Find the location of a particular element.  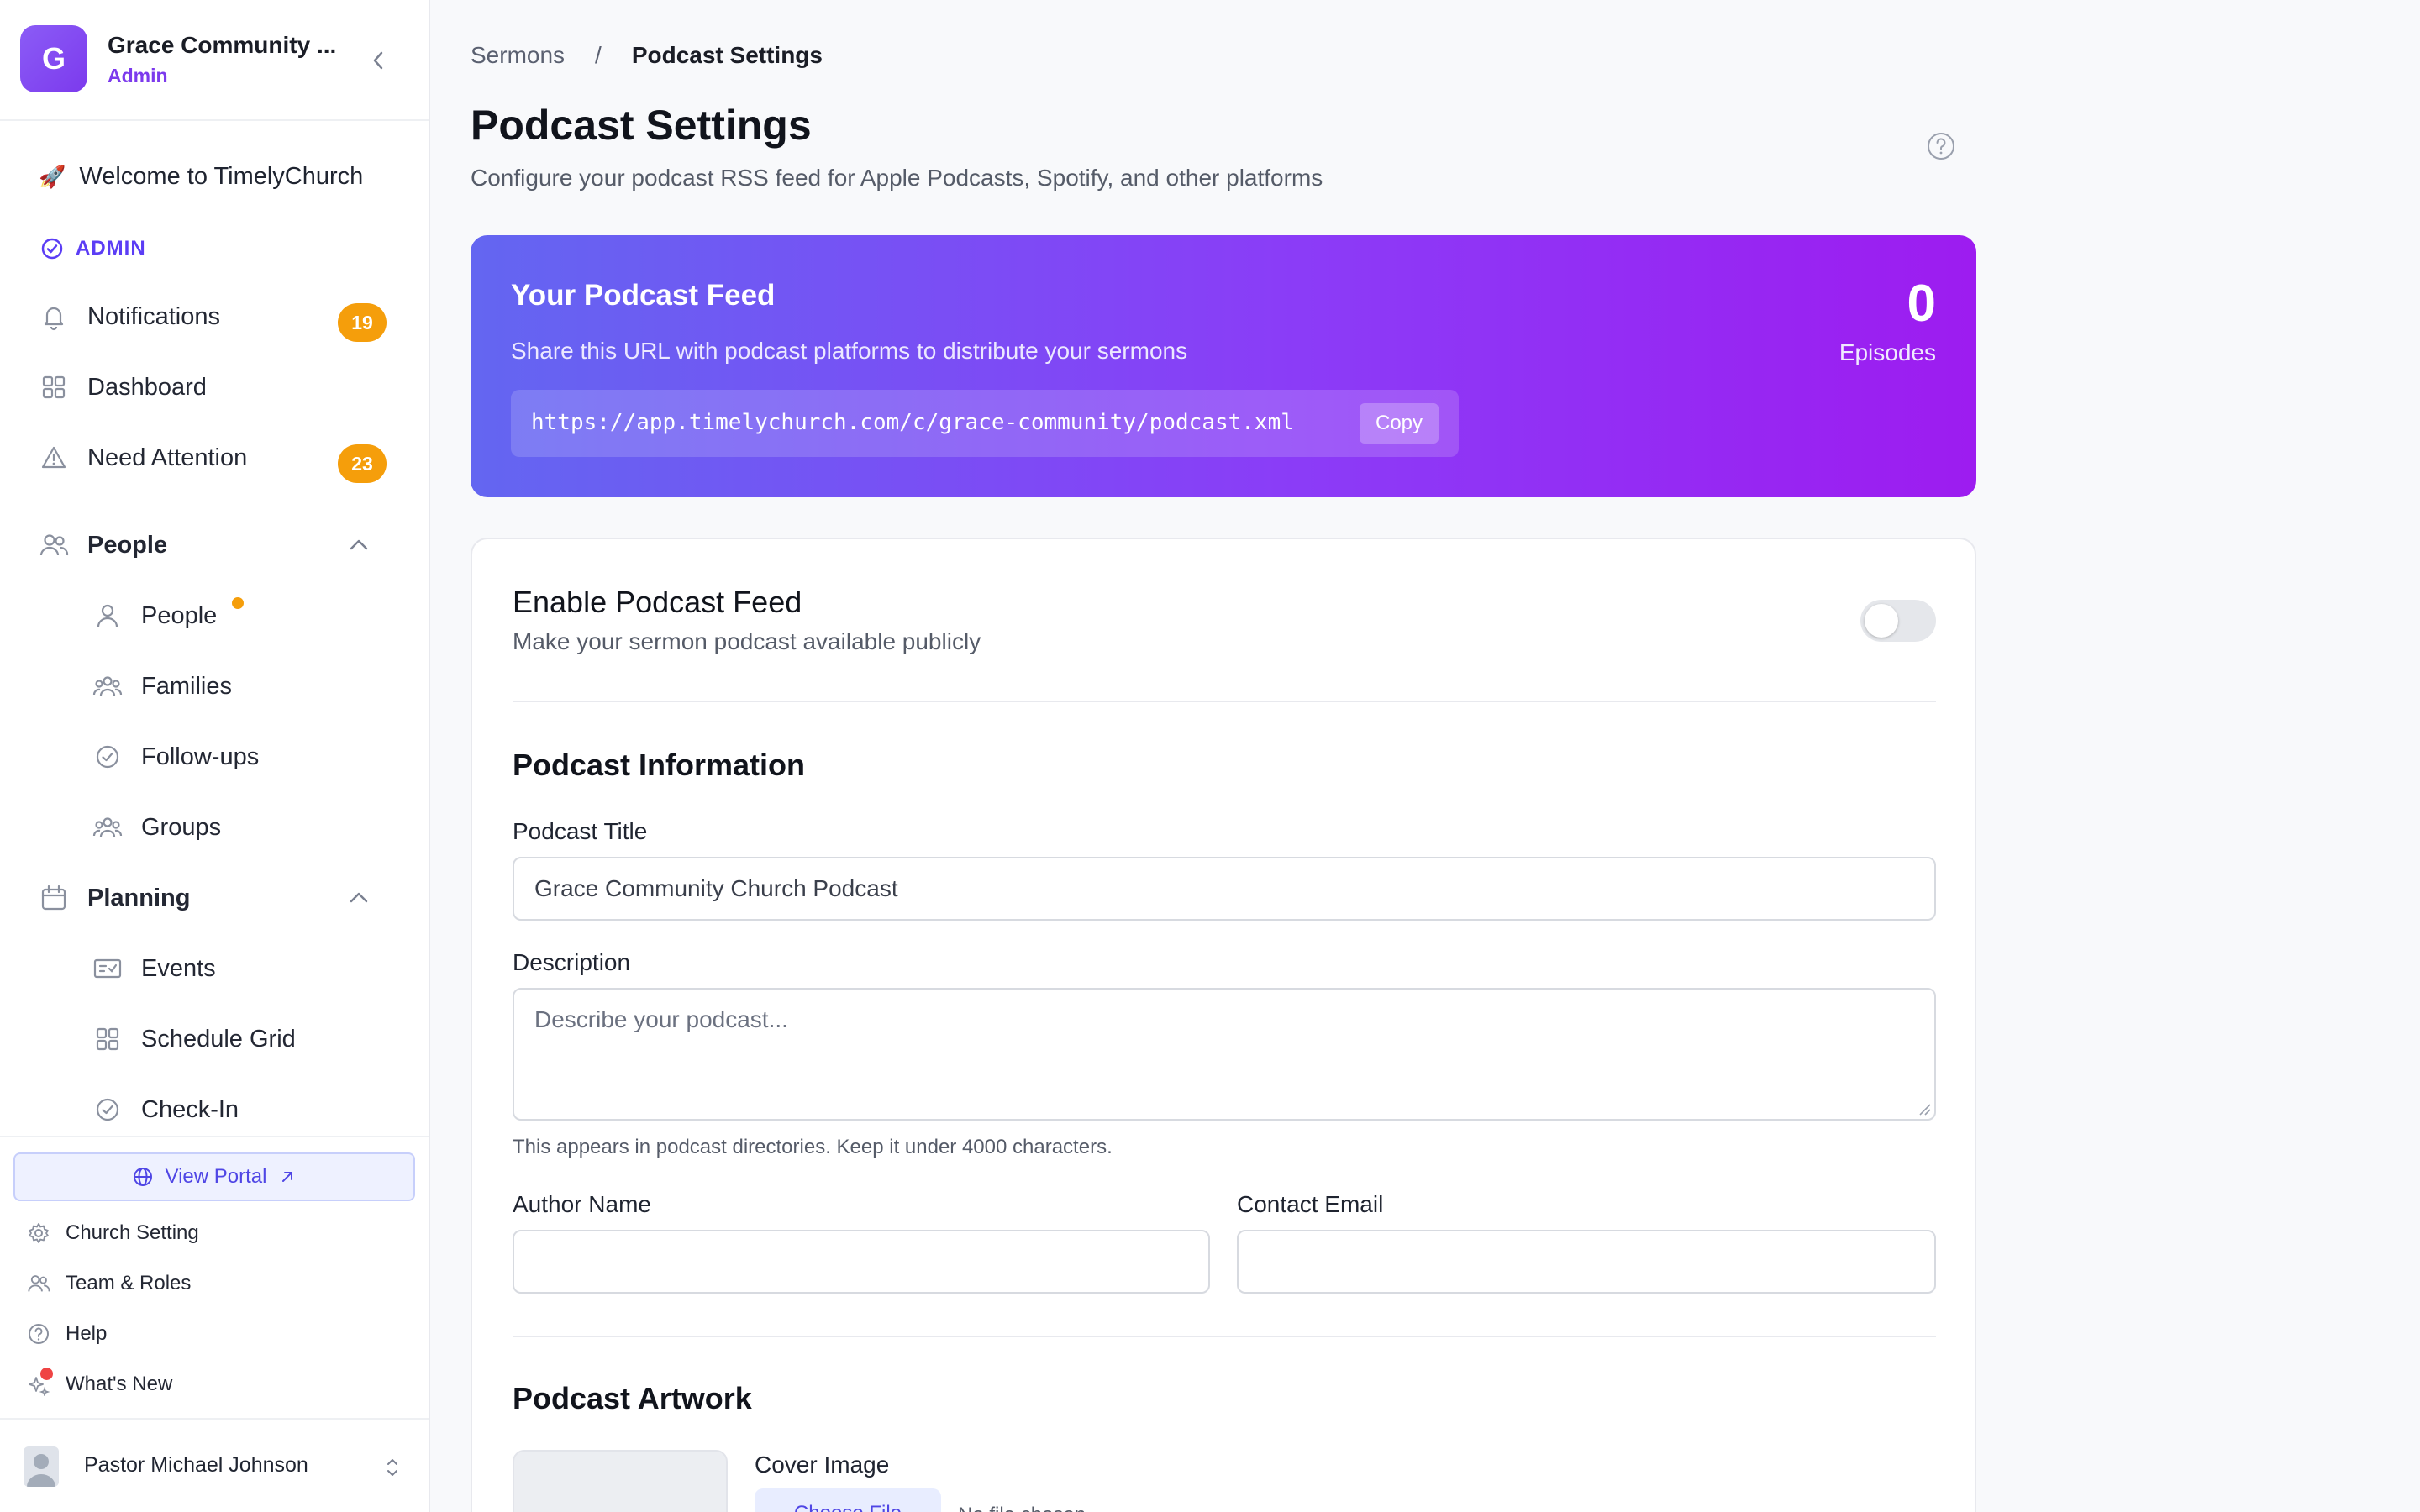

org-header: G Grace Community ... Admin is located at coordinates (214, 60).